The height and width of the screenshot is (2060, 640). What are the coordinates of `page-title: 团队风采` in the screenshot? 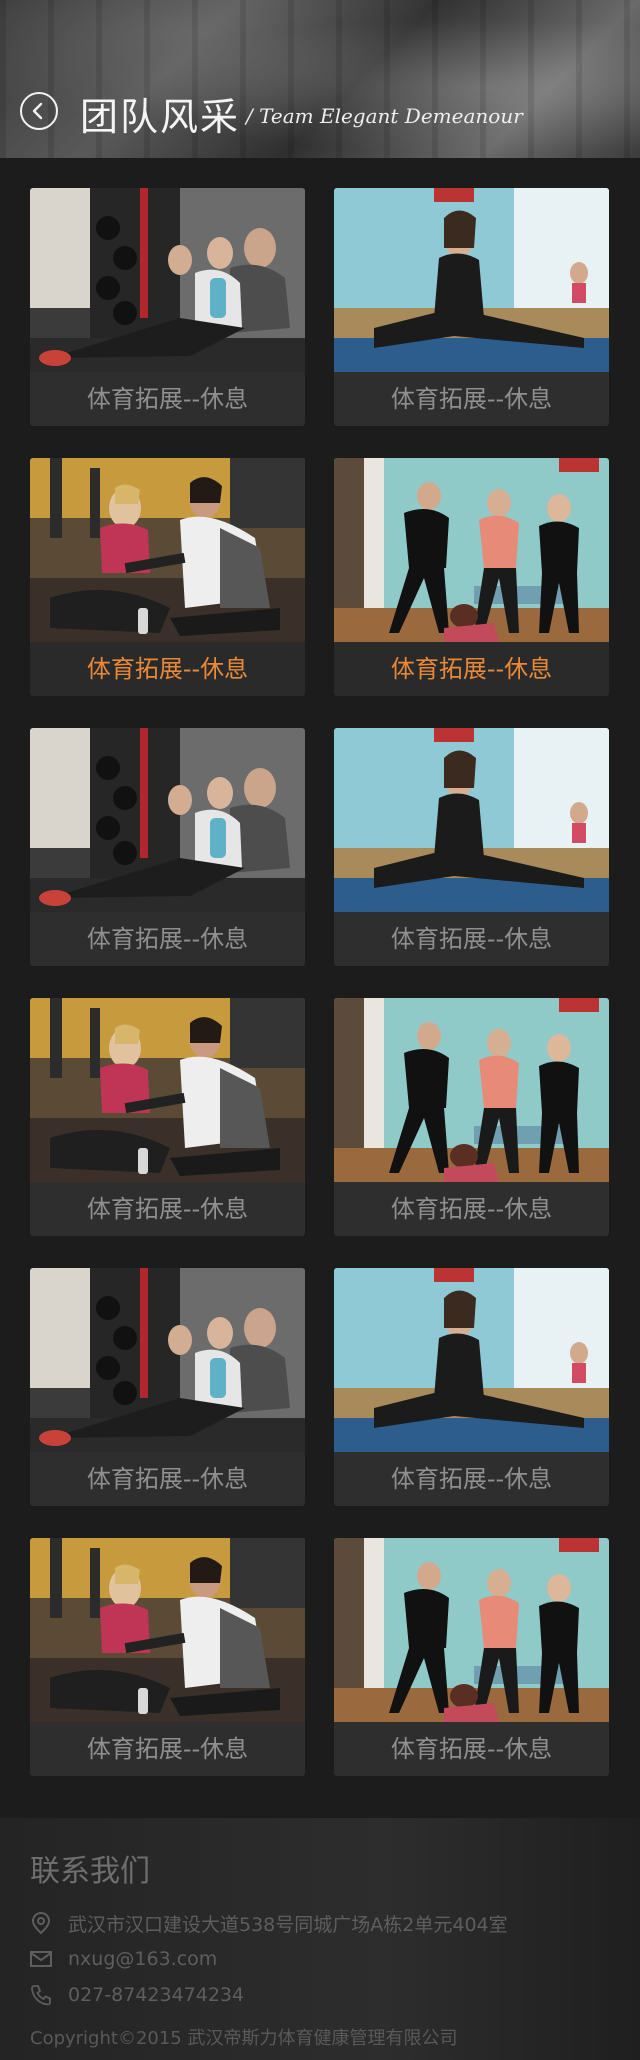 It's located at (160, 117).